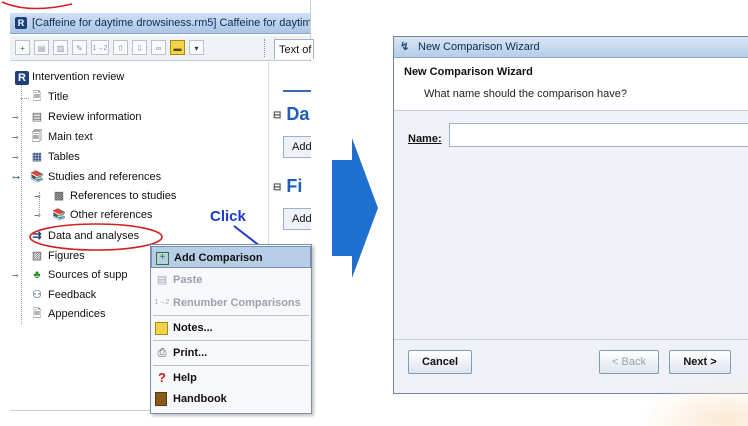  What do you see at coordinates (297, 147) in the screenshot?
I see `doc-add-button: Add` at bounding box center [297, 147].